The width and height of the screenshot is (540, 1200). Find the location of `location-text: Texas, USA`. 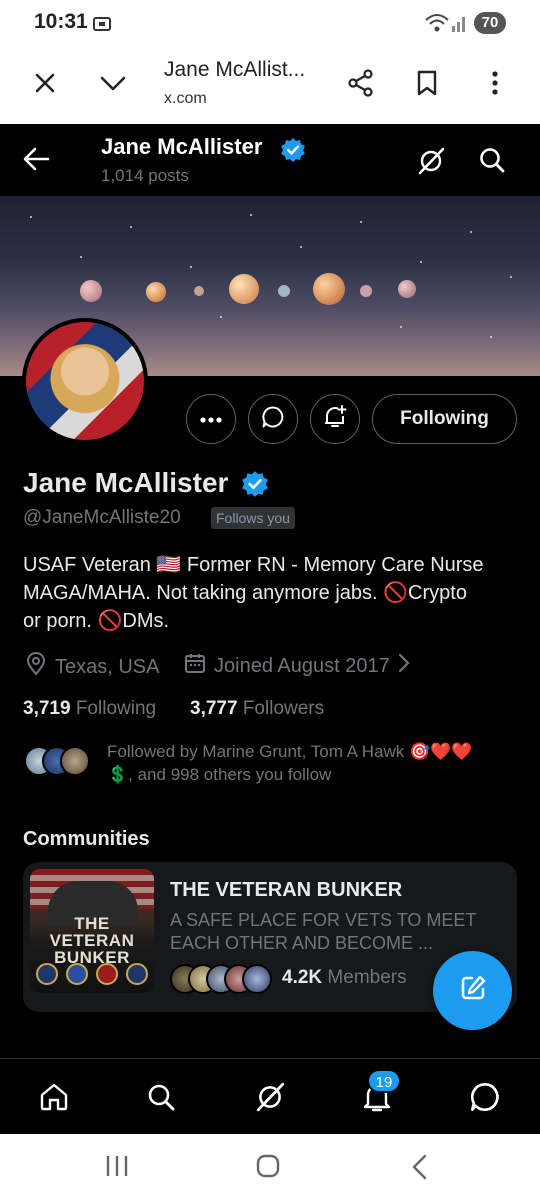

location-text: Texas, USA is located at coordinates (107, 666).